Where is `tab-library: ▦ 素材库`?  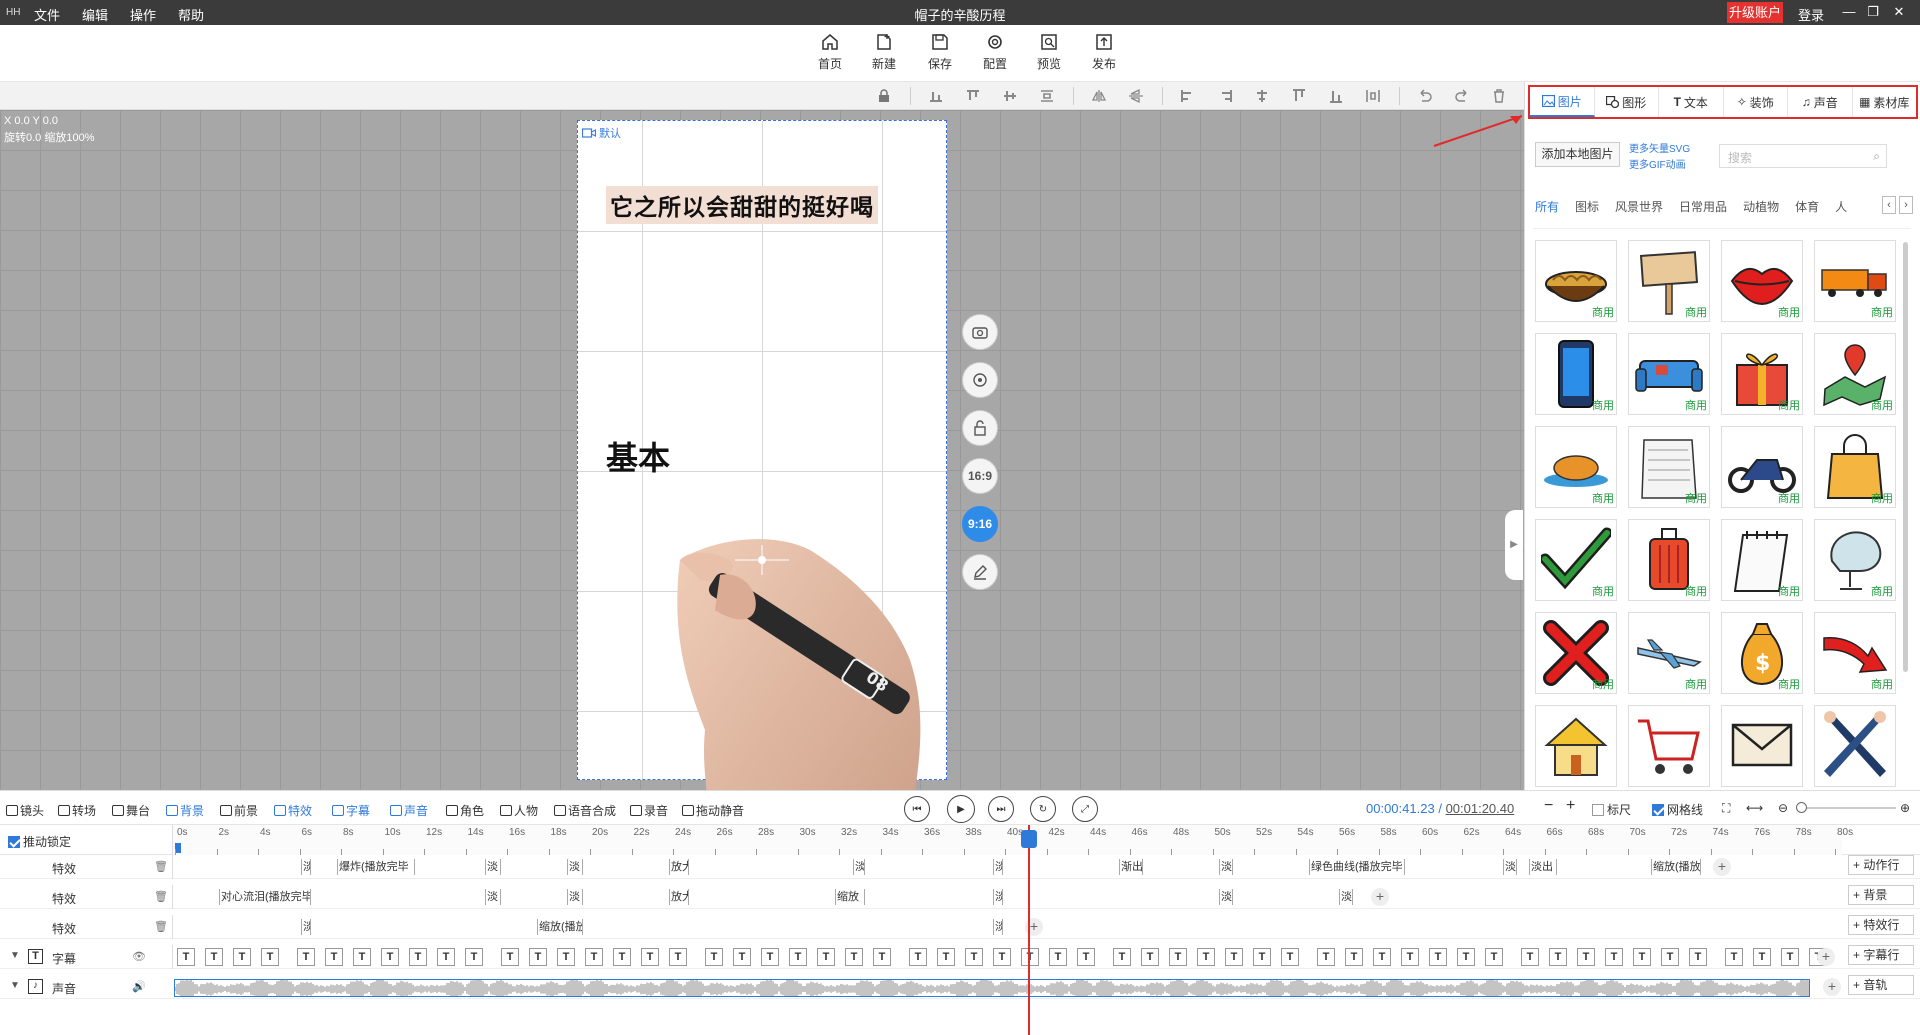 tab-library: ▦ 素材库 is located at coordinates (1885, 102).